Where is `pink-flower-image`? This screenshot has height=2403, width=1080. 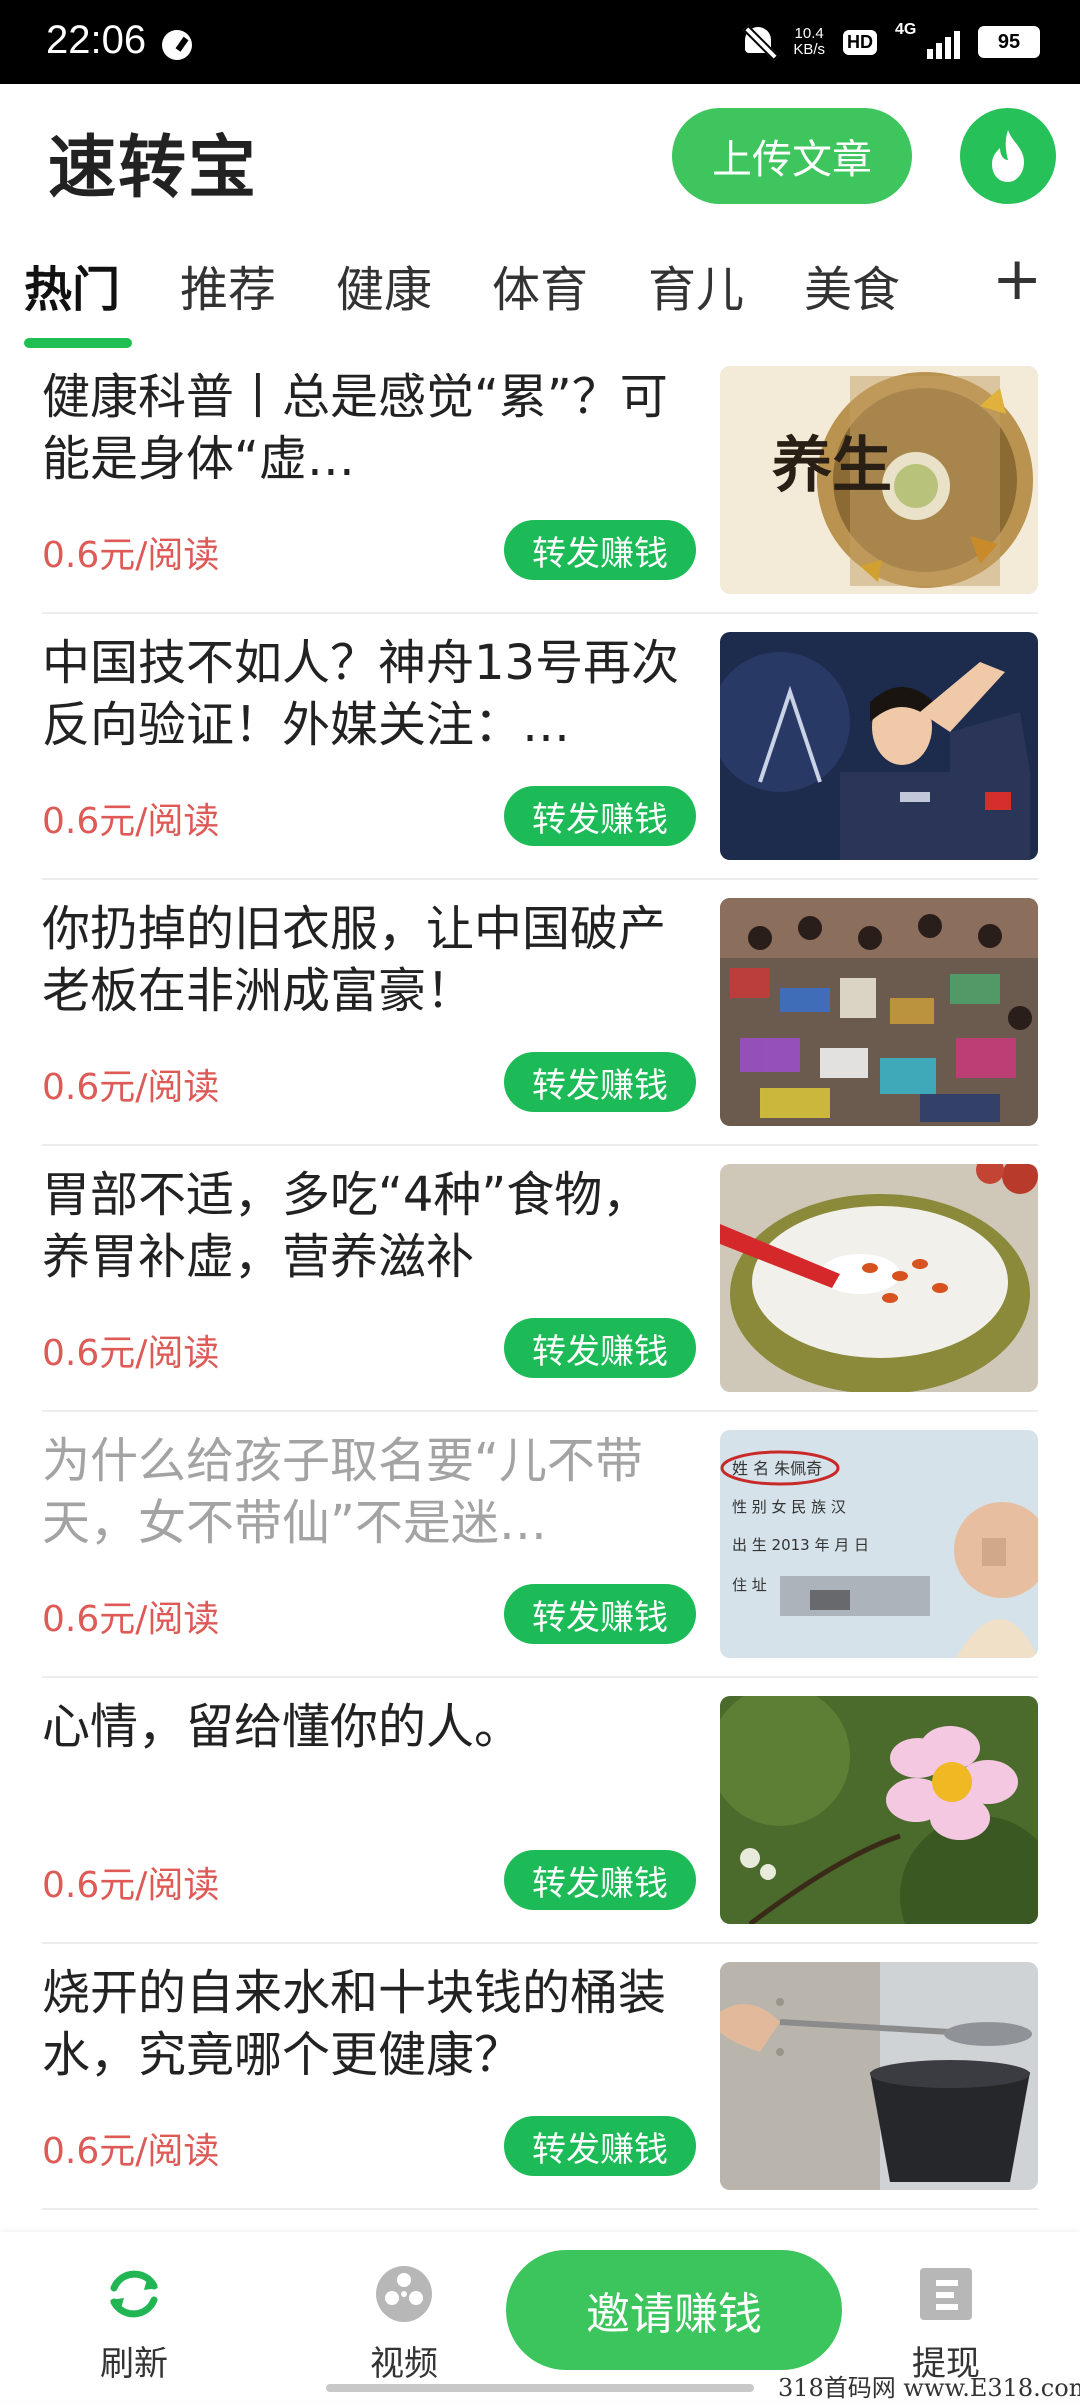 pink-flower-image is located at coordinates (879, 1810).